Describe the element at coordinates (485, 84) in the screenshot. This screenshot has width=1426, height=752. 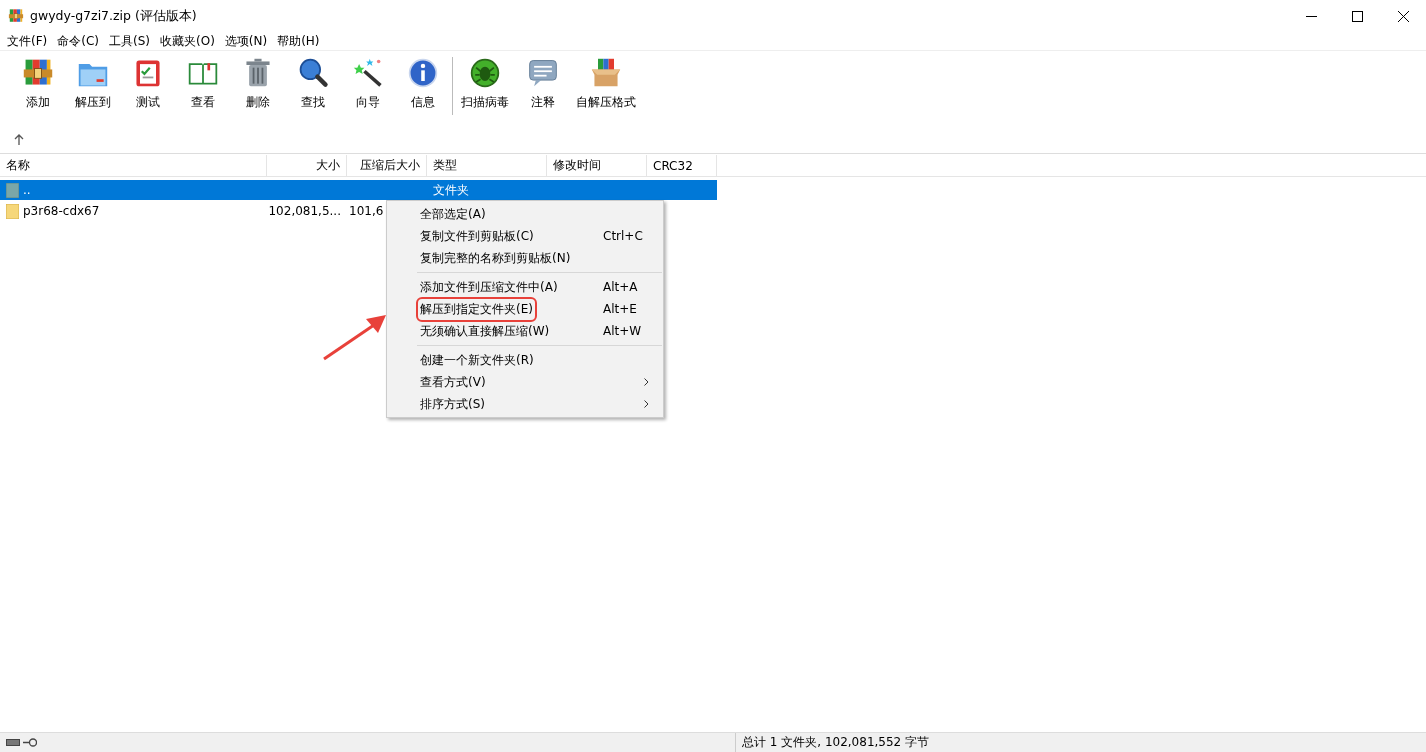
I see `toolbar-button: 扫描病毒` at that location.